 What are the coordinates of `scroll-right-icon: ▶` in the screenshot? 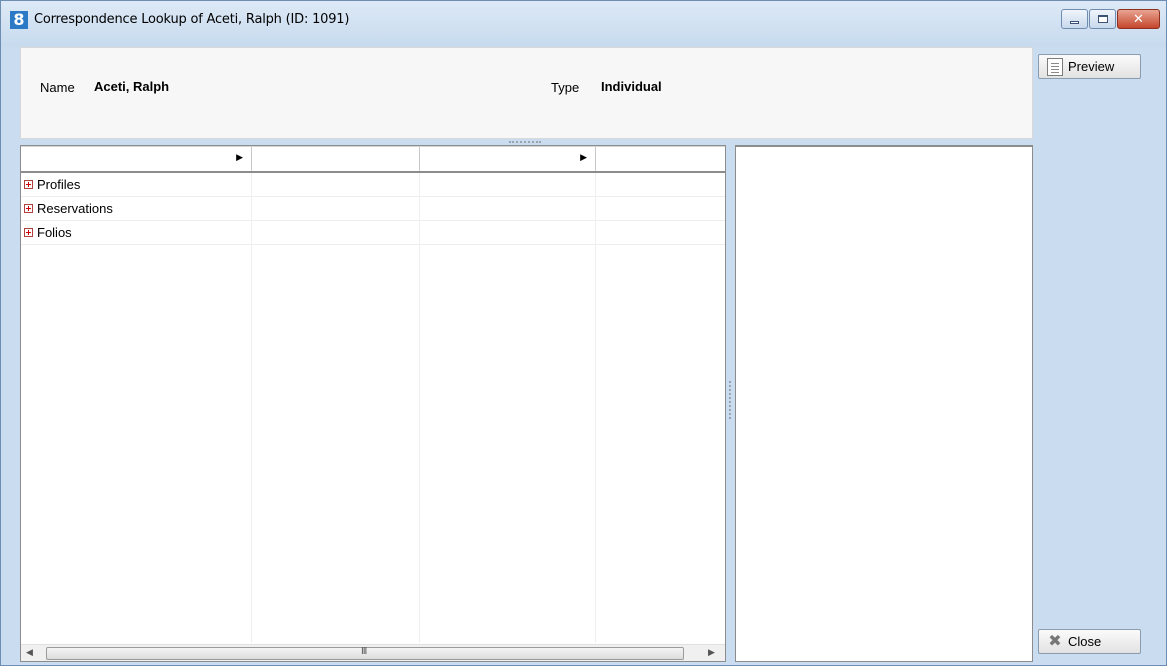 It's located at (711, 652).